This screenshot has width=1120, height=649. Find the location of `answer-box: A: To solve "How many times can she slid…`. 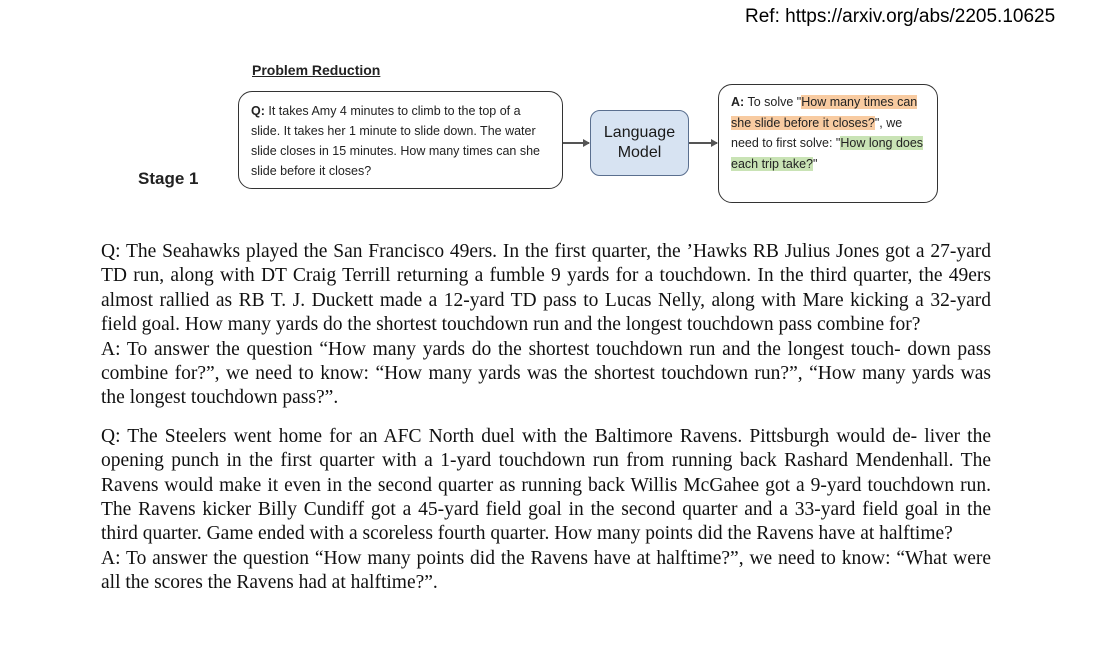

answer-box: A: To solve "How many times can she slid… is located at coordinates (828, 143).